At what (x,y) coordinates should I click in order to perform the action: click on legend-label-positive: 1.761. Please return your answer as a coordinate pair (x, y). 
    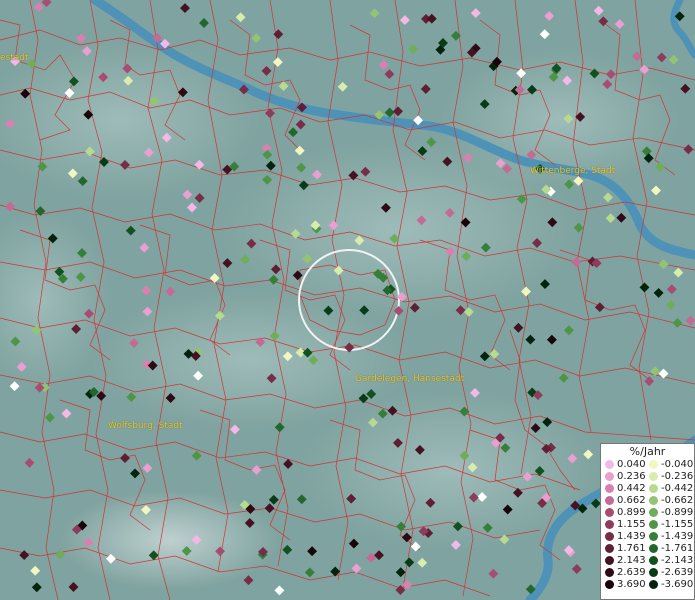
    Looking at the image, I should click on (631, 548).